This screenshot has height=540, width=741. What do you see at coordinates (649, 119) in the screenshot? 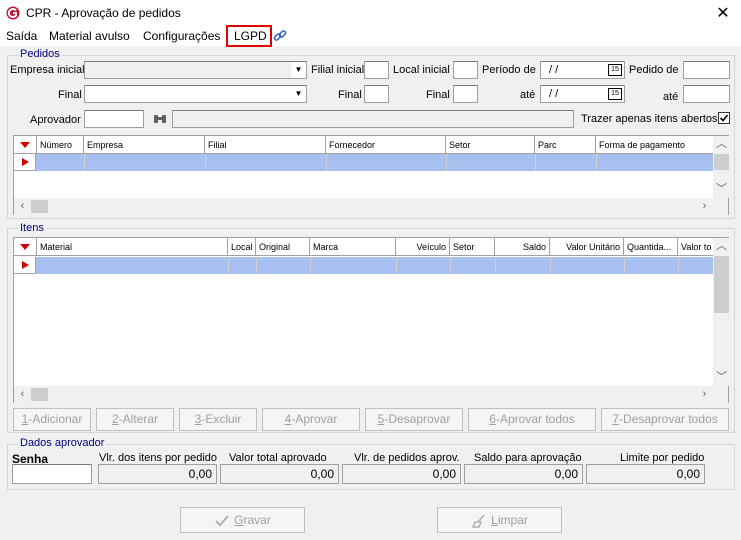
I see `trazer-label: Trazer apenas itens abertos` at bounding box center [649, 119].